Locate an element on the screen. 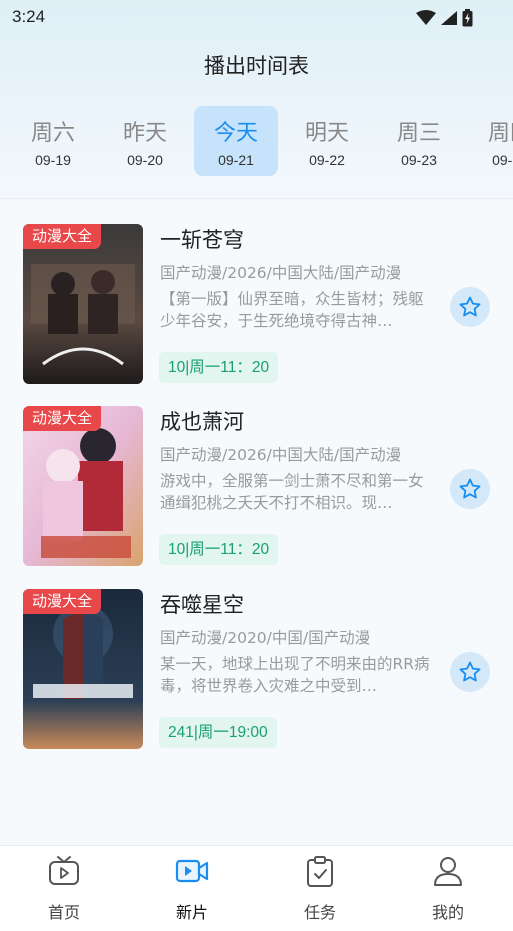 The image size is (513, 931). day-tab-label: 周四 is located at coordinates (500, 133).